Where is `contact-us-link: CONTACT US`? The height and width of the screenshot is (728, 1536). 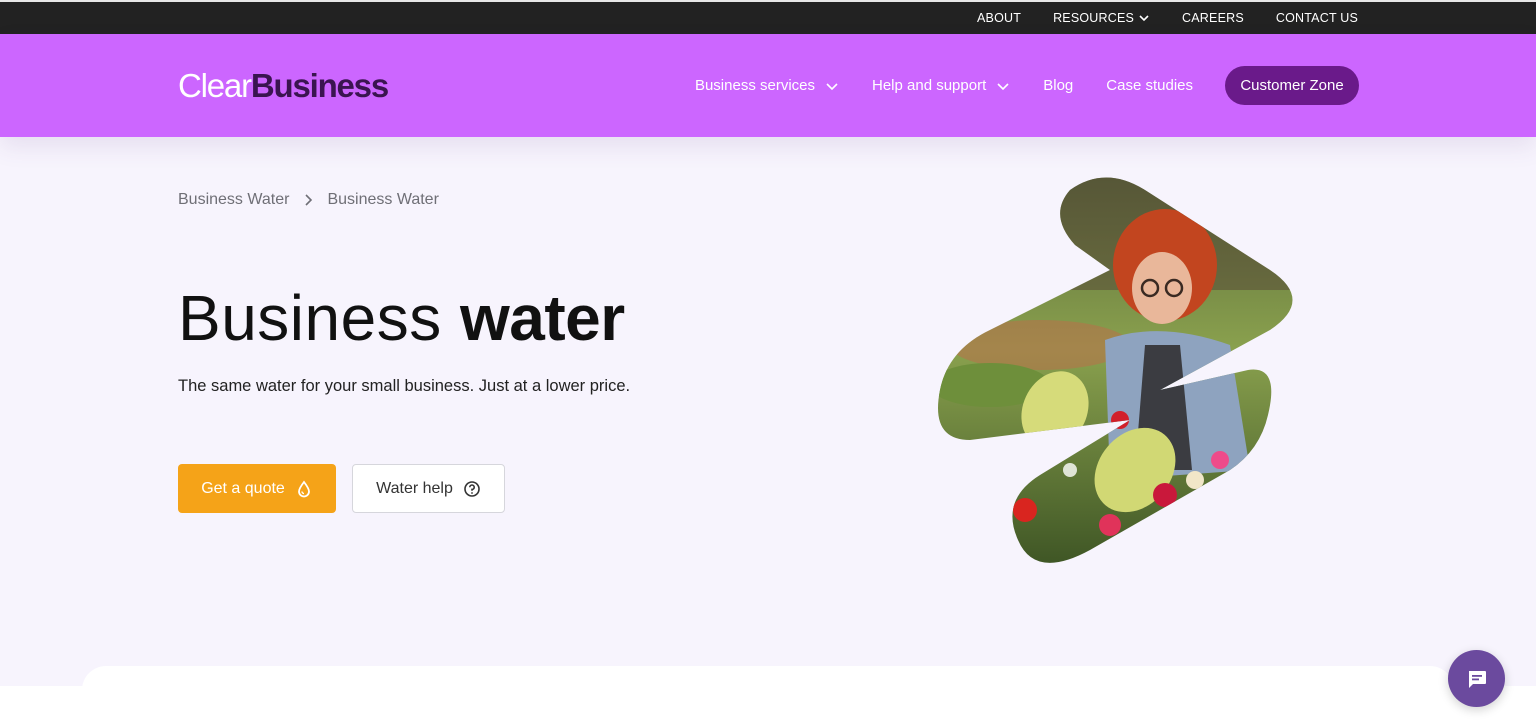 contact-us-link: CONTACT US is located at coordinates (1317, 18).